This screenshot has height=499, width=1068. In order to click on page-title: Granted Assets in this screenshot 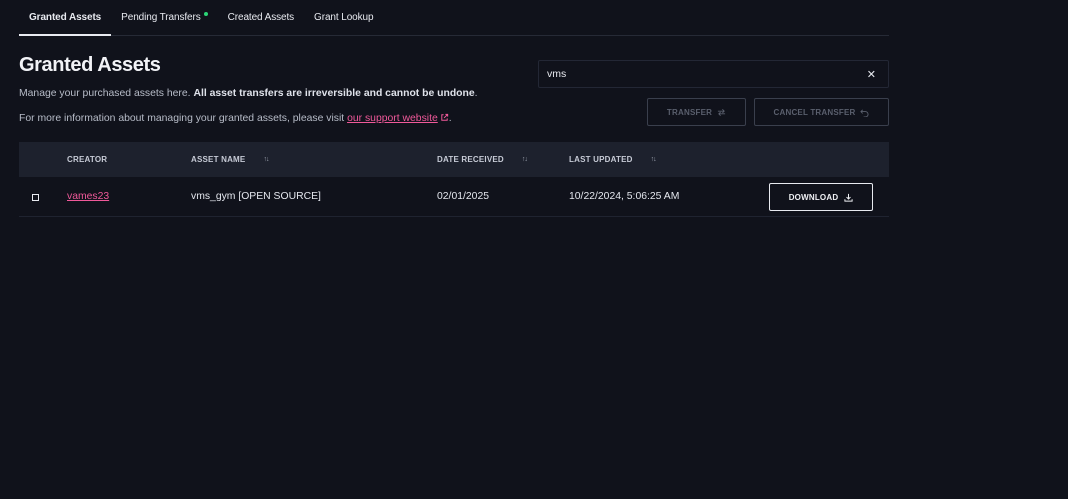, I will do `click(90, 65)`.